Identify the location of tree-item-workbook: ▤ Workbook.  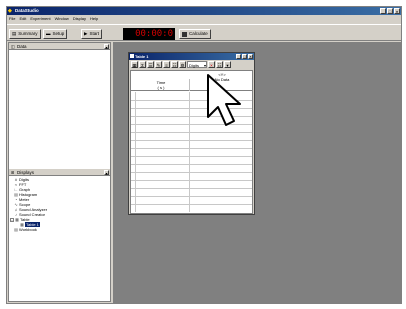
(60, 229).